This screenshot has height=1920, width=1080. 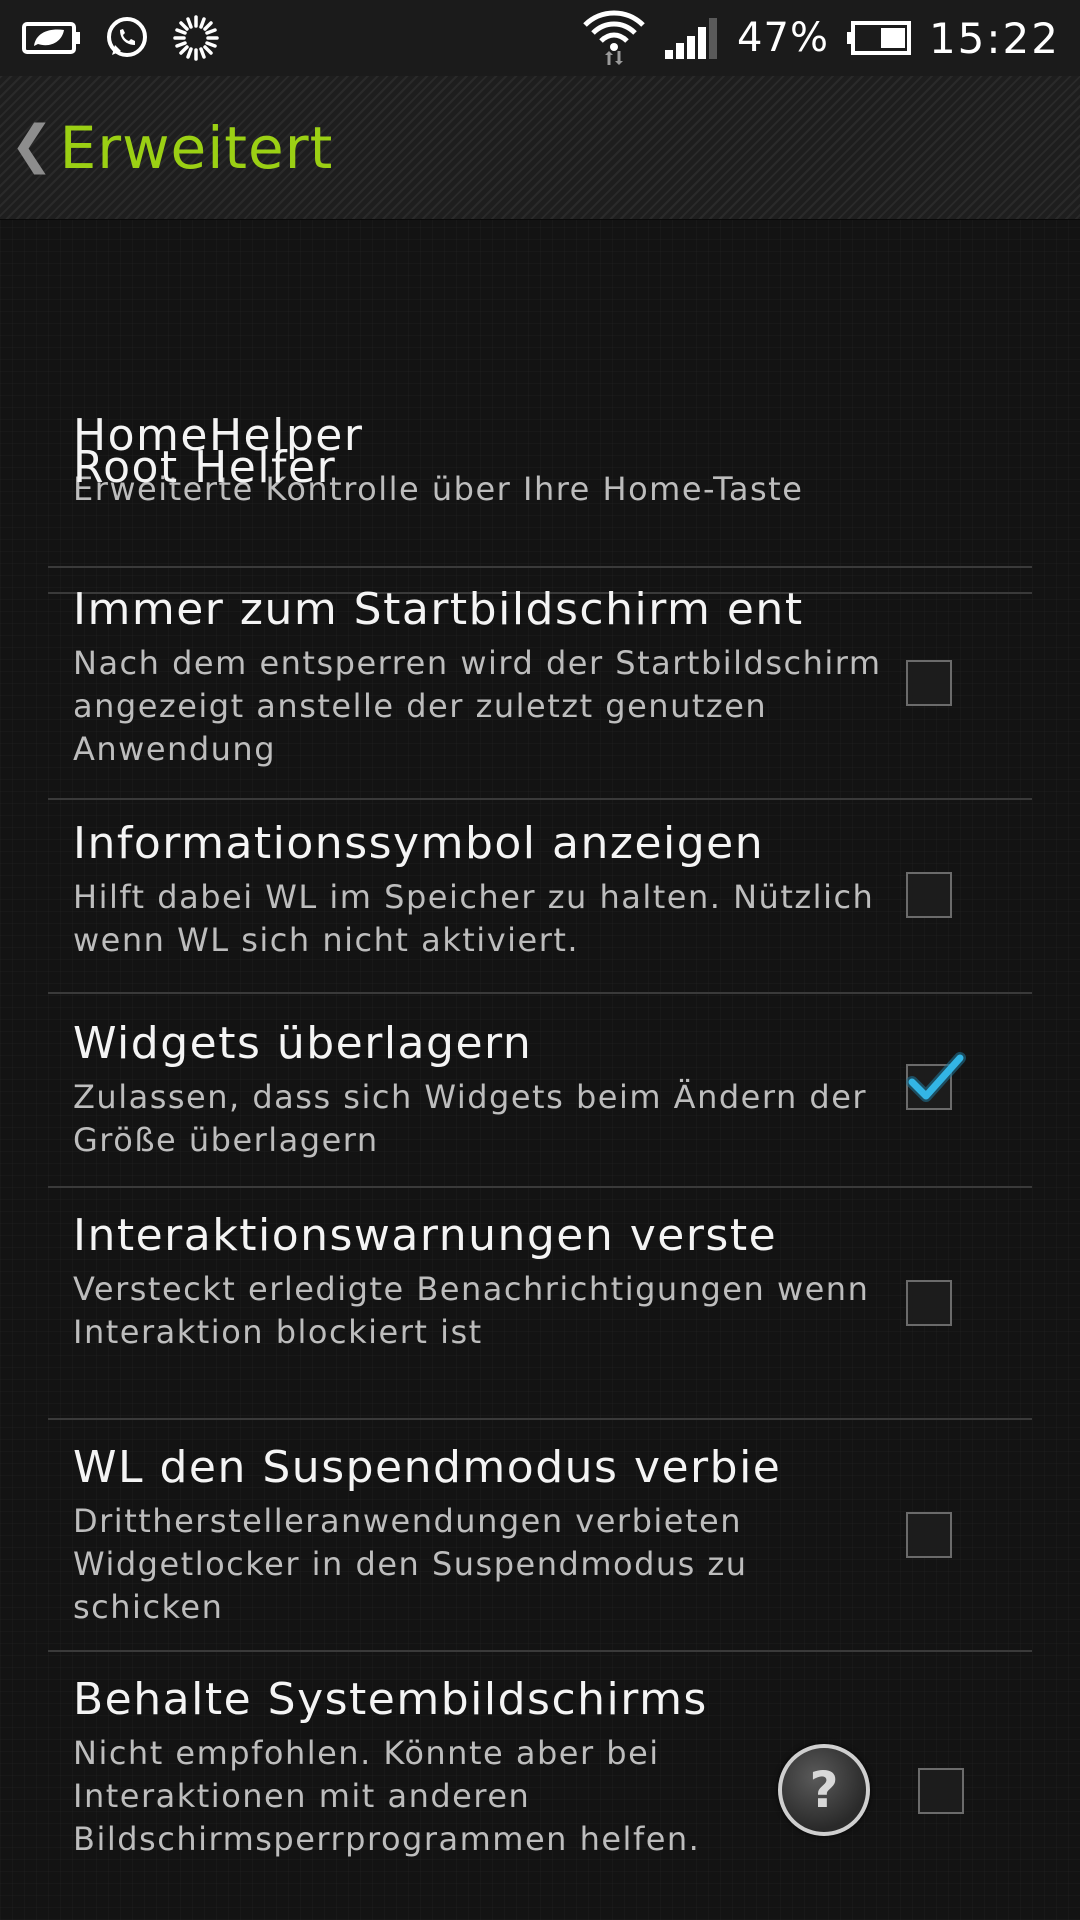 I want to click on status-bar-notifications, so click(x=121, y=38).